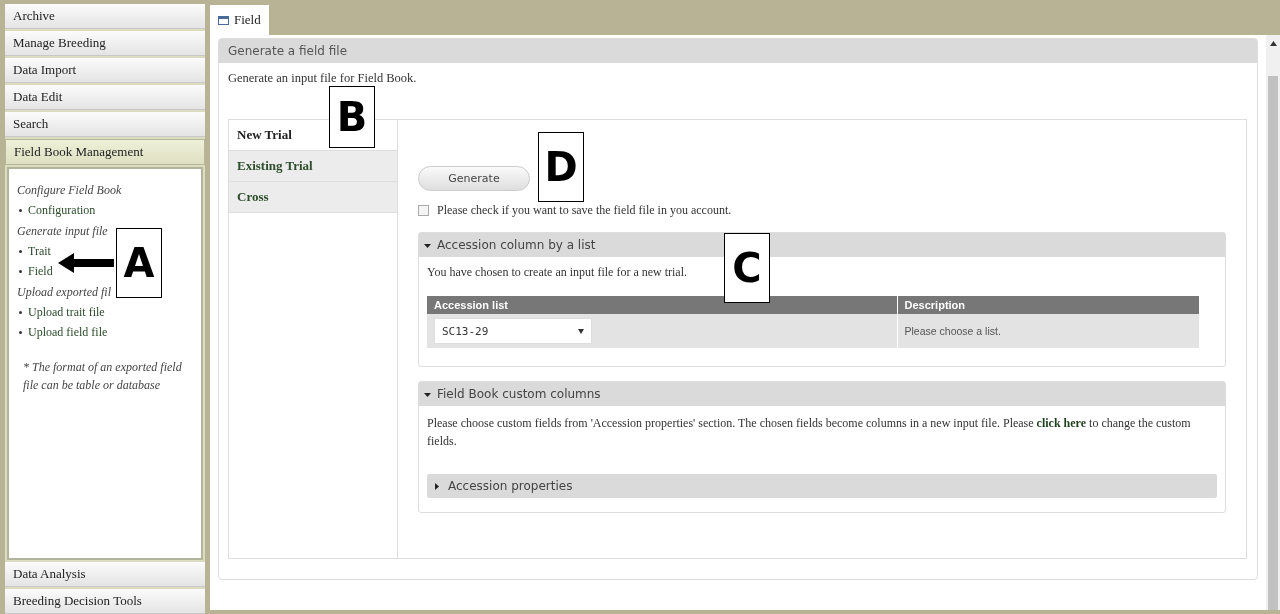  I want to click on sidebar-link: Upload field file, so click(68, 332).